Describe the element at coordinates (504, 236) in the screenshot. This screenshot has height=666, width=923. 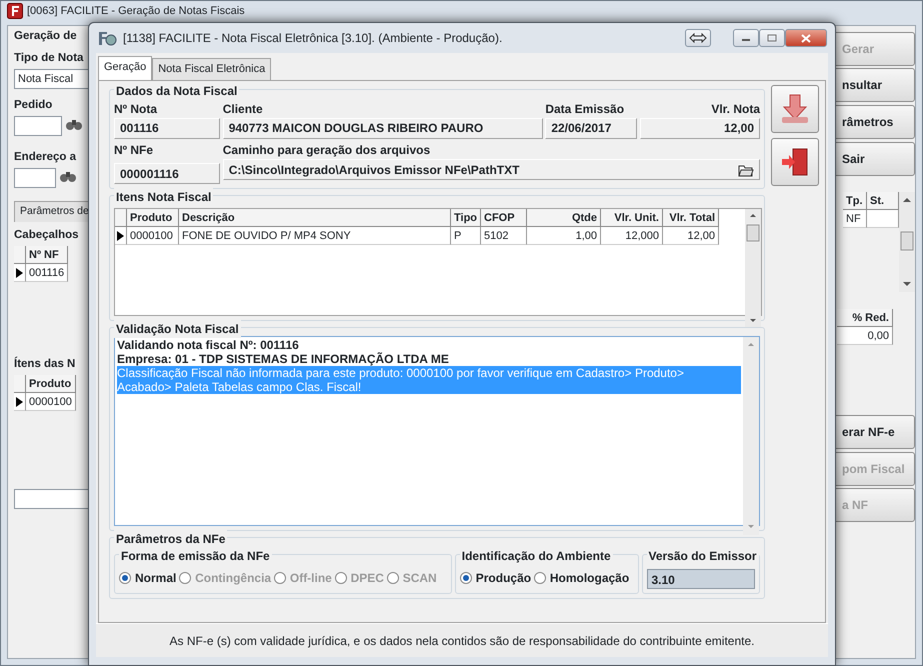
I see `table-cell: 5102` at that location.